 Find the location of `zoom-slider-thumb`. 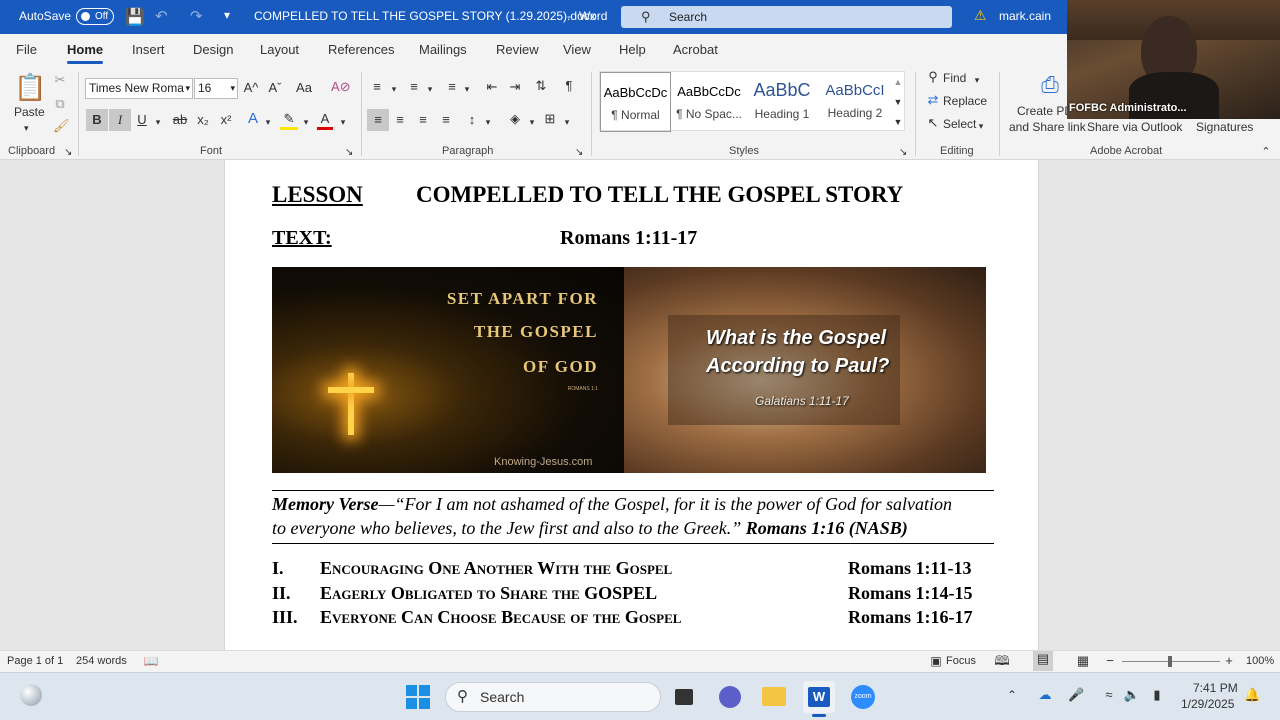

zoom-slider-thumb is located at coordinates (1170, 661).